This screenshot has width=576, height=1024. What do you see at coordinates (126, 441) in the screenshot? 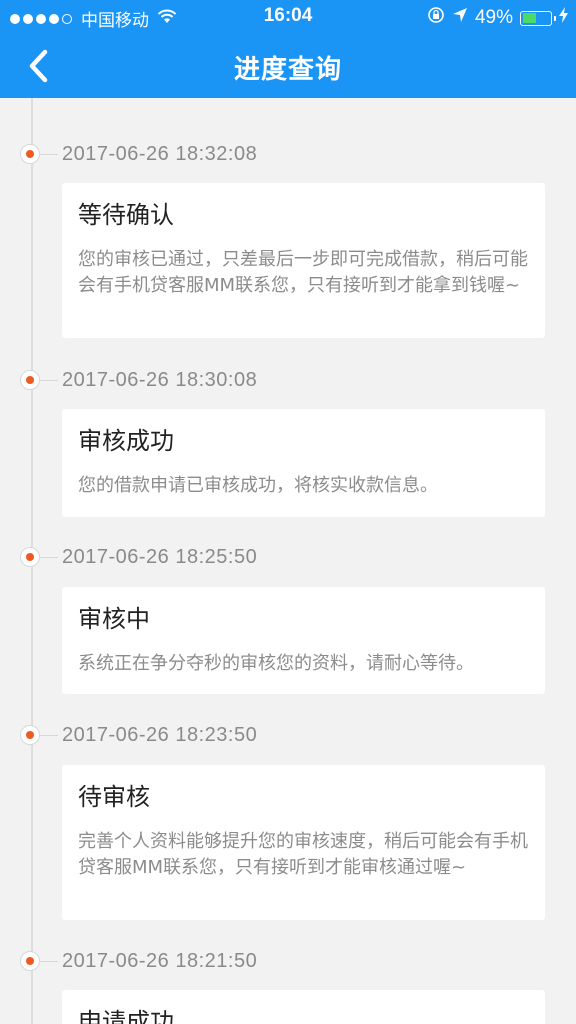
I see `status-title: 审核成功` at bounding box center [126, 441].